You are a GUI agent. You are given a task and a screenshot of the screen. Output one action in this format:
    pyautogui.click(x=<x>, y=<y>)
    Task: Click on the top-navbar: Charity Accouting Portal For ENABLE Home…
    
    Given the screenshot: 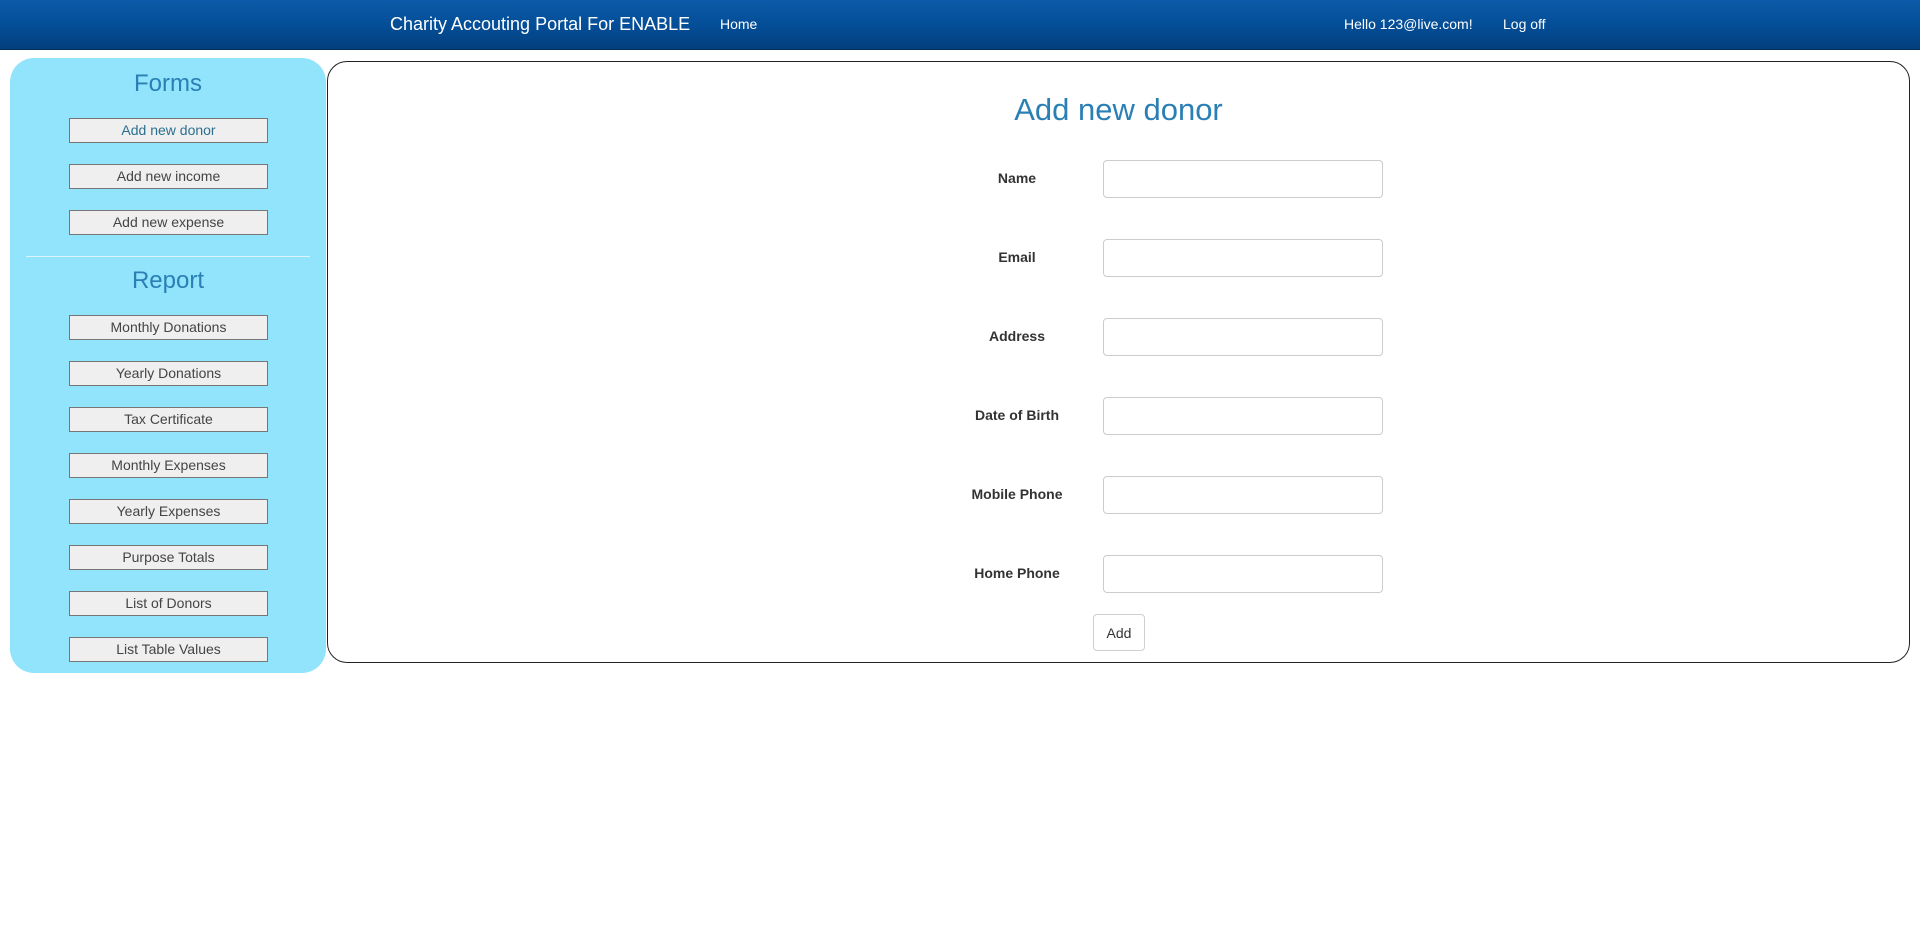 What is the action you would take?
    pyautogui.click(x=960, y=25)
    